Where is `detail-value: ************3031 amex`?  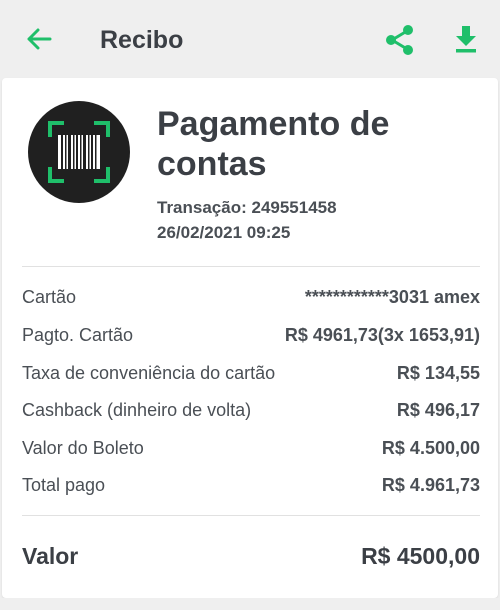
detail-value: ************3031 amex is located at coordinates (392, 296).